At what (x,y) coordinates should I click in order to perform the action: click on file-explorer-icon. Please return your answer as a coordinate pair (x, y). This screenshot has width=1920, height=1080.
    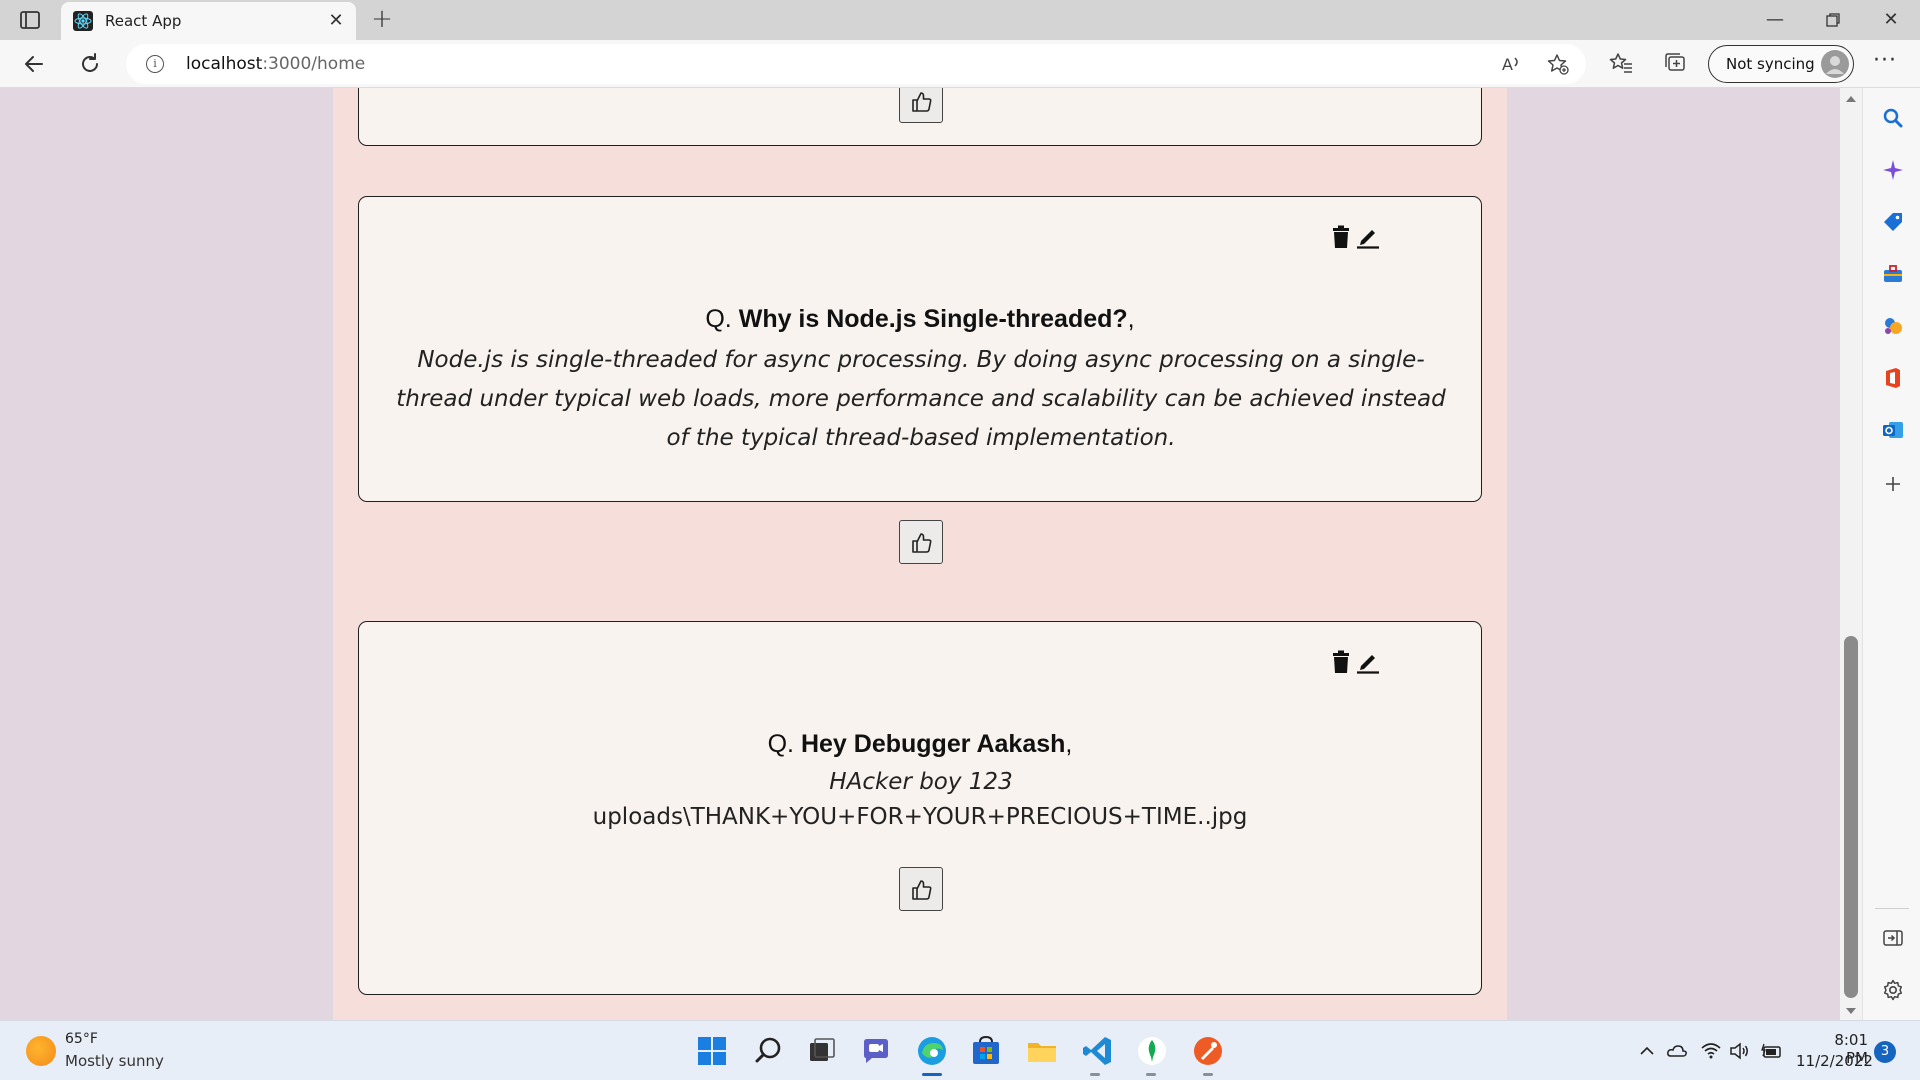
    Looking at the image, I should click on (1042, 1051).